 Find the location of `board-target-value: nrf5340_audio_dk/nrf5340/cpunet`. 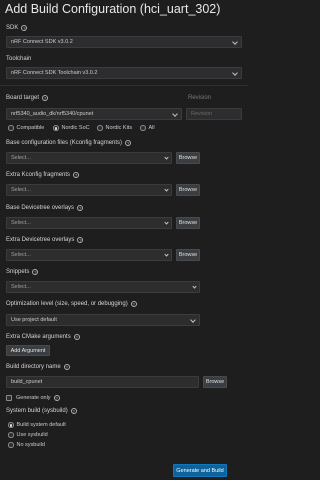

board-target-value: nrf5340_audio_dk/nrf5340/cpunet is located at coordinates (52, 114).